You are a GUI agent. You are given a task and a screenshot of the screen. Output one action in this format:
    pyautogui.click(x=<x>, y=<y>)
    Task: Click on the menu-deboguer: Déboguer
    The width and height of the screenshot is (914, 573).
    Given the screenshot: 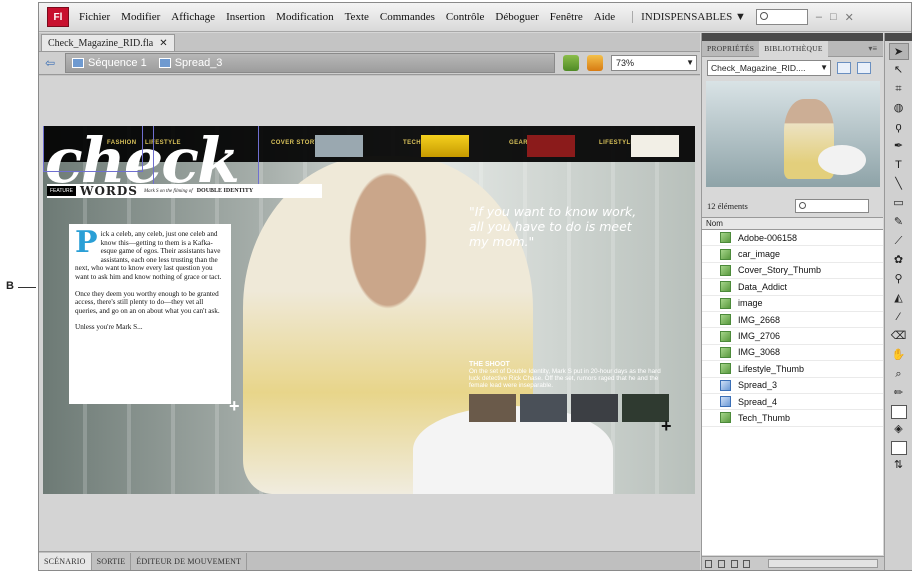 What is the action you would take?
    pyautogui.click(x=516, y=17)
    